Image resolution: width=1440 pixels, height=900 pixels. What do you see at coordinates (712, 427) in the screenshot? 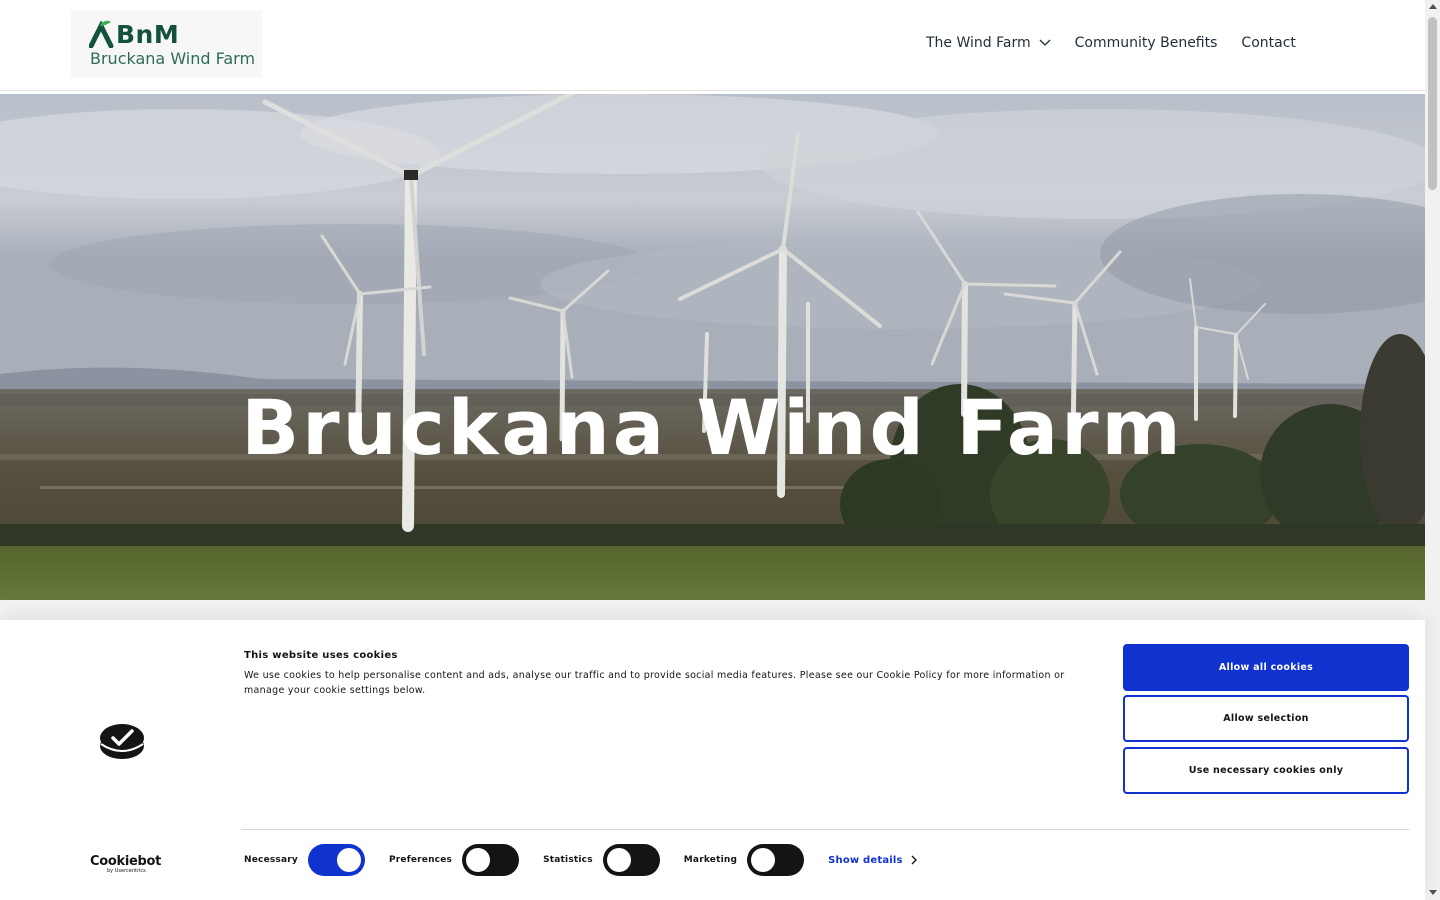
I see `hero-title: Bruckana Wind Farm` at bounding box center [712, 427].